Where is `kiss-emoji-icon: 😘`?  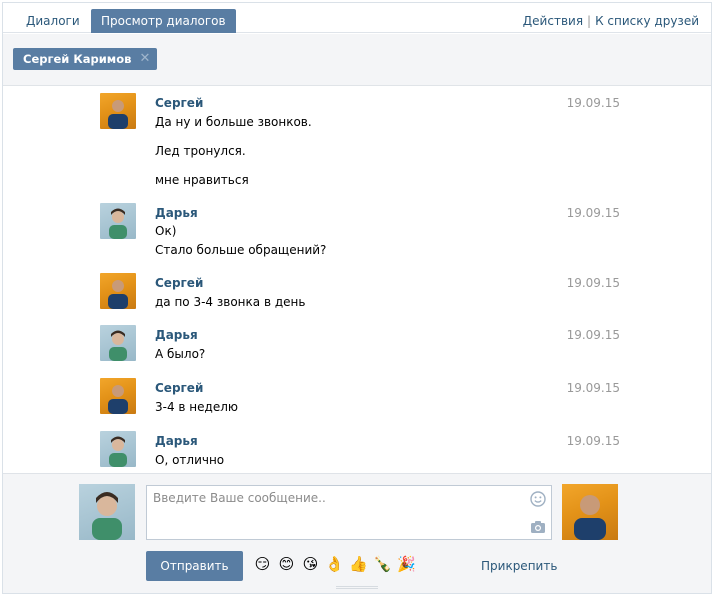
kiss-emoji-icon: 😘 is located at coordinates (310, 564).